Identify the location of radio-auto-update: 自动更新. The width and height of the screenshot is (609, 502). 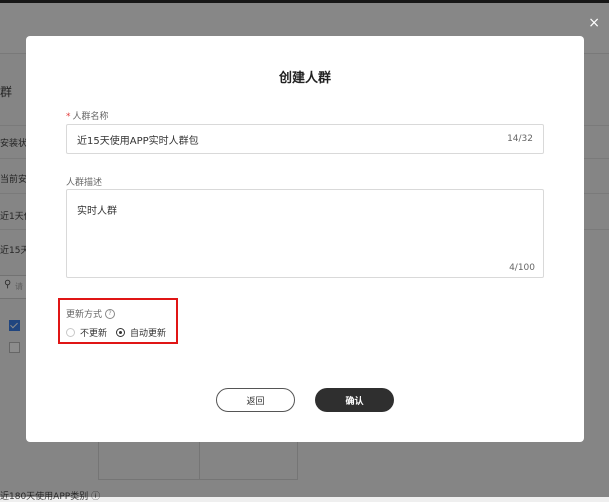
(141, 332).